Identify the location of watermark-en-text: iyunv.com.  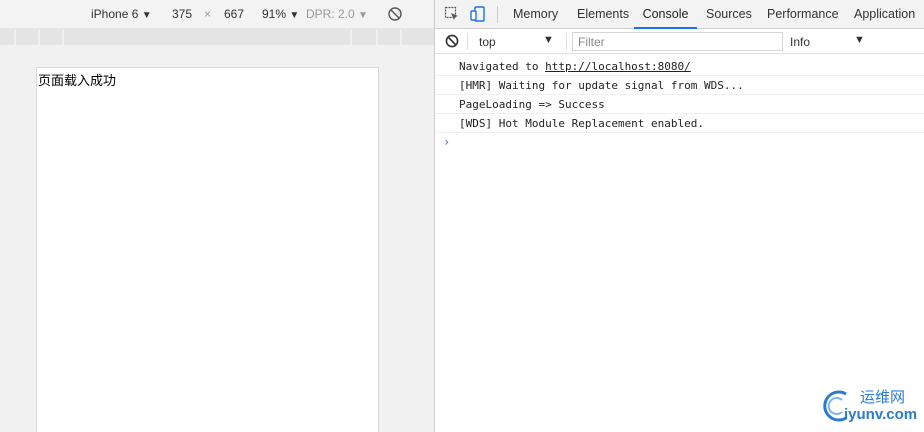
(881, 414).